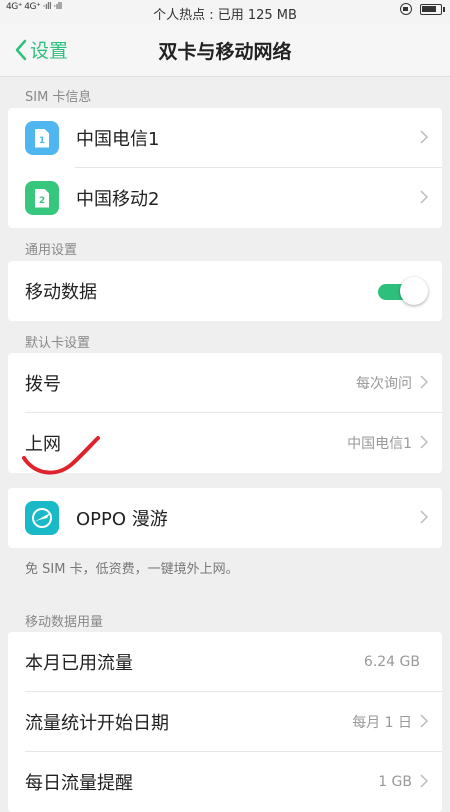  I want to click on start-date-value: 每月 1 日, so click(382, 723).